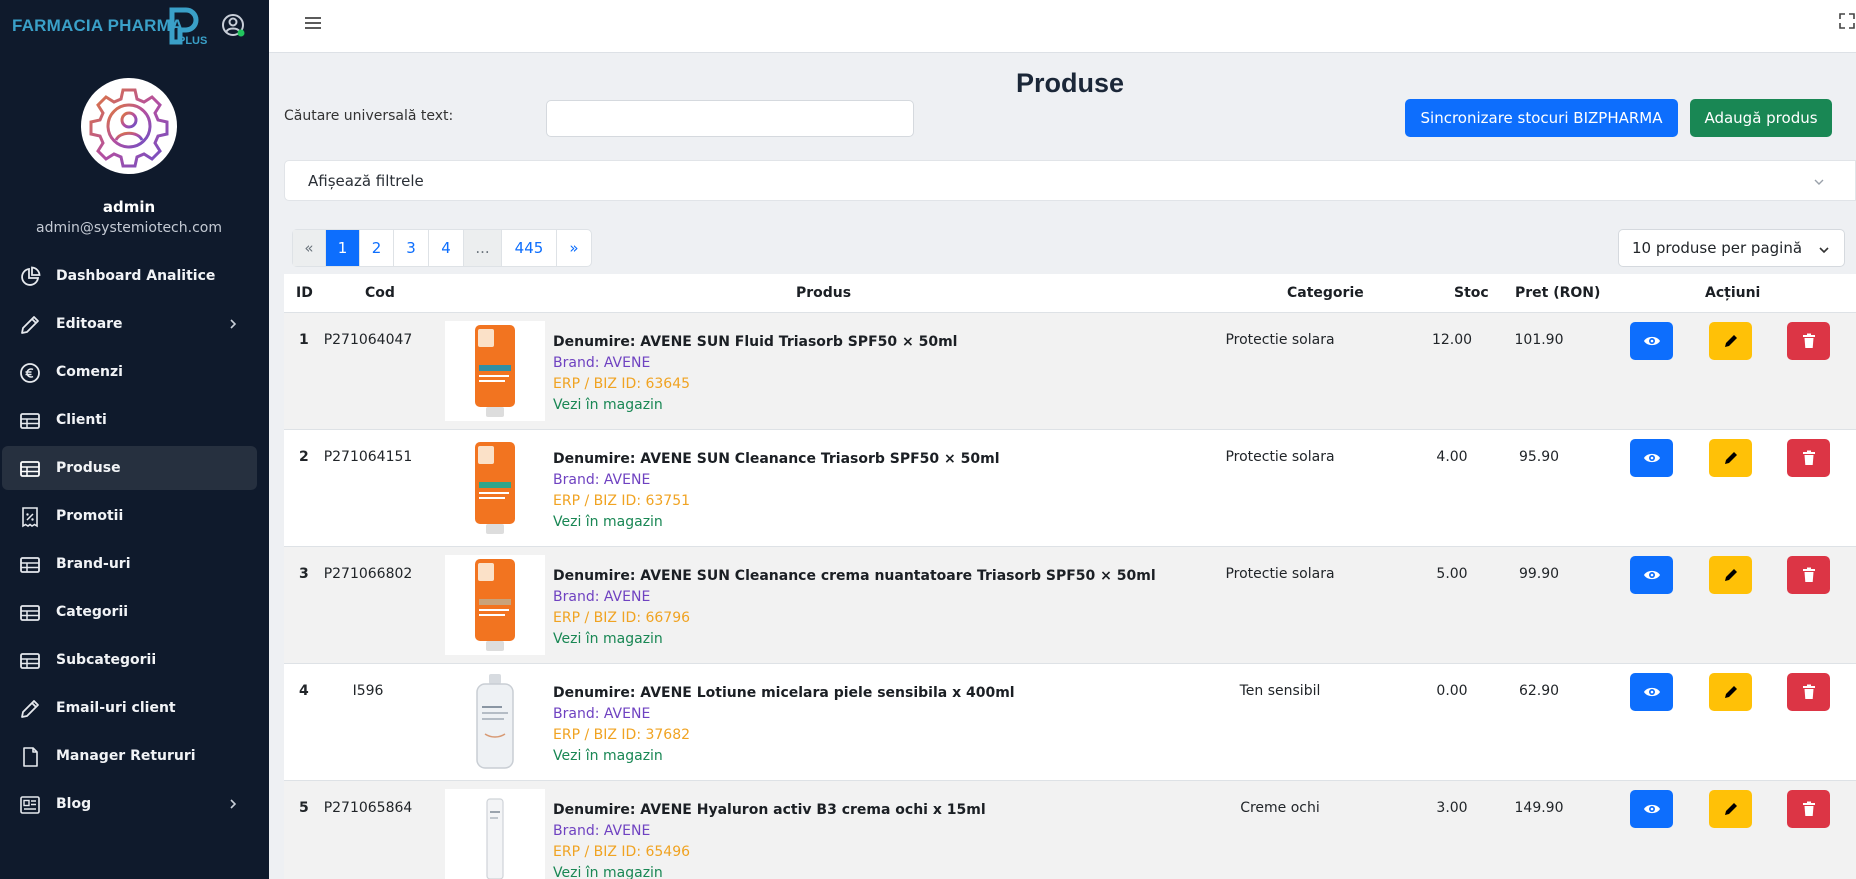 The height and width of the screenshot is (879, 1856). What do you see at coordinates (129, 564) in the screenshot?
I see `sidebar-item-branduri: Brand-uri` at bounding box center [129, 564].